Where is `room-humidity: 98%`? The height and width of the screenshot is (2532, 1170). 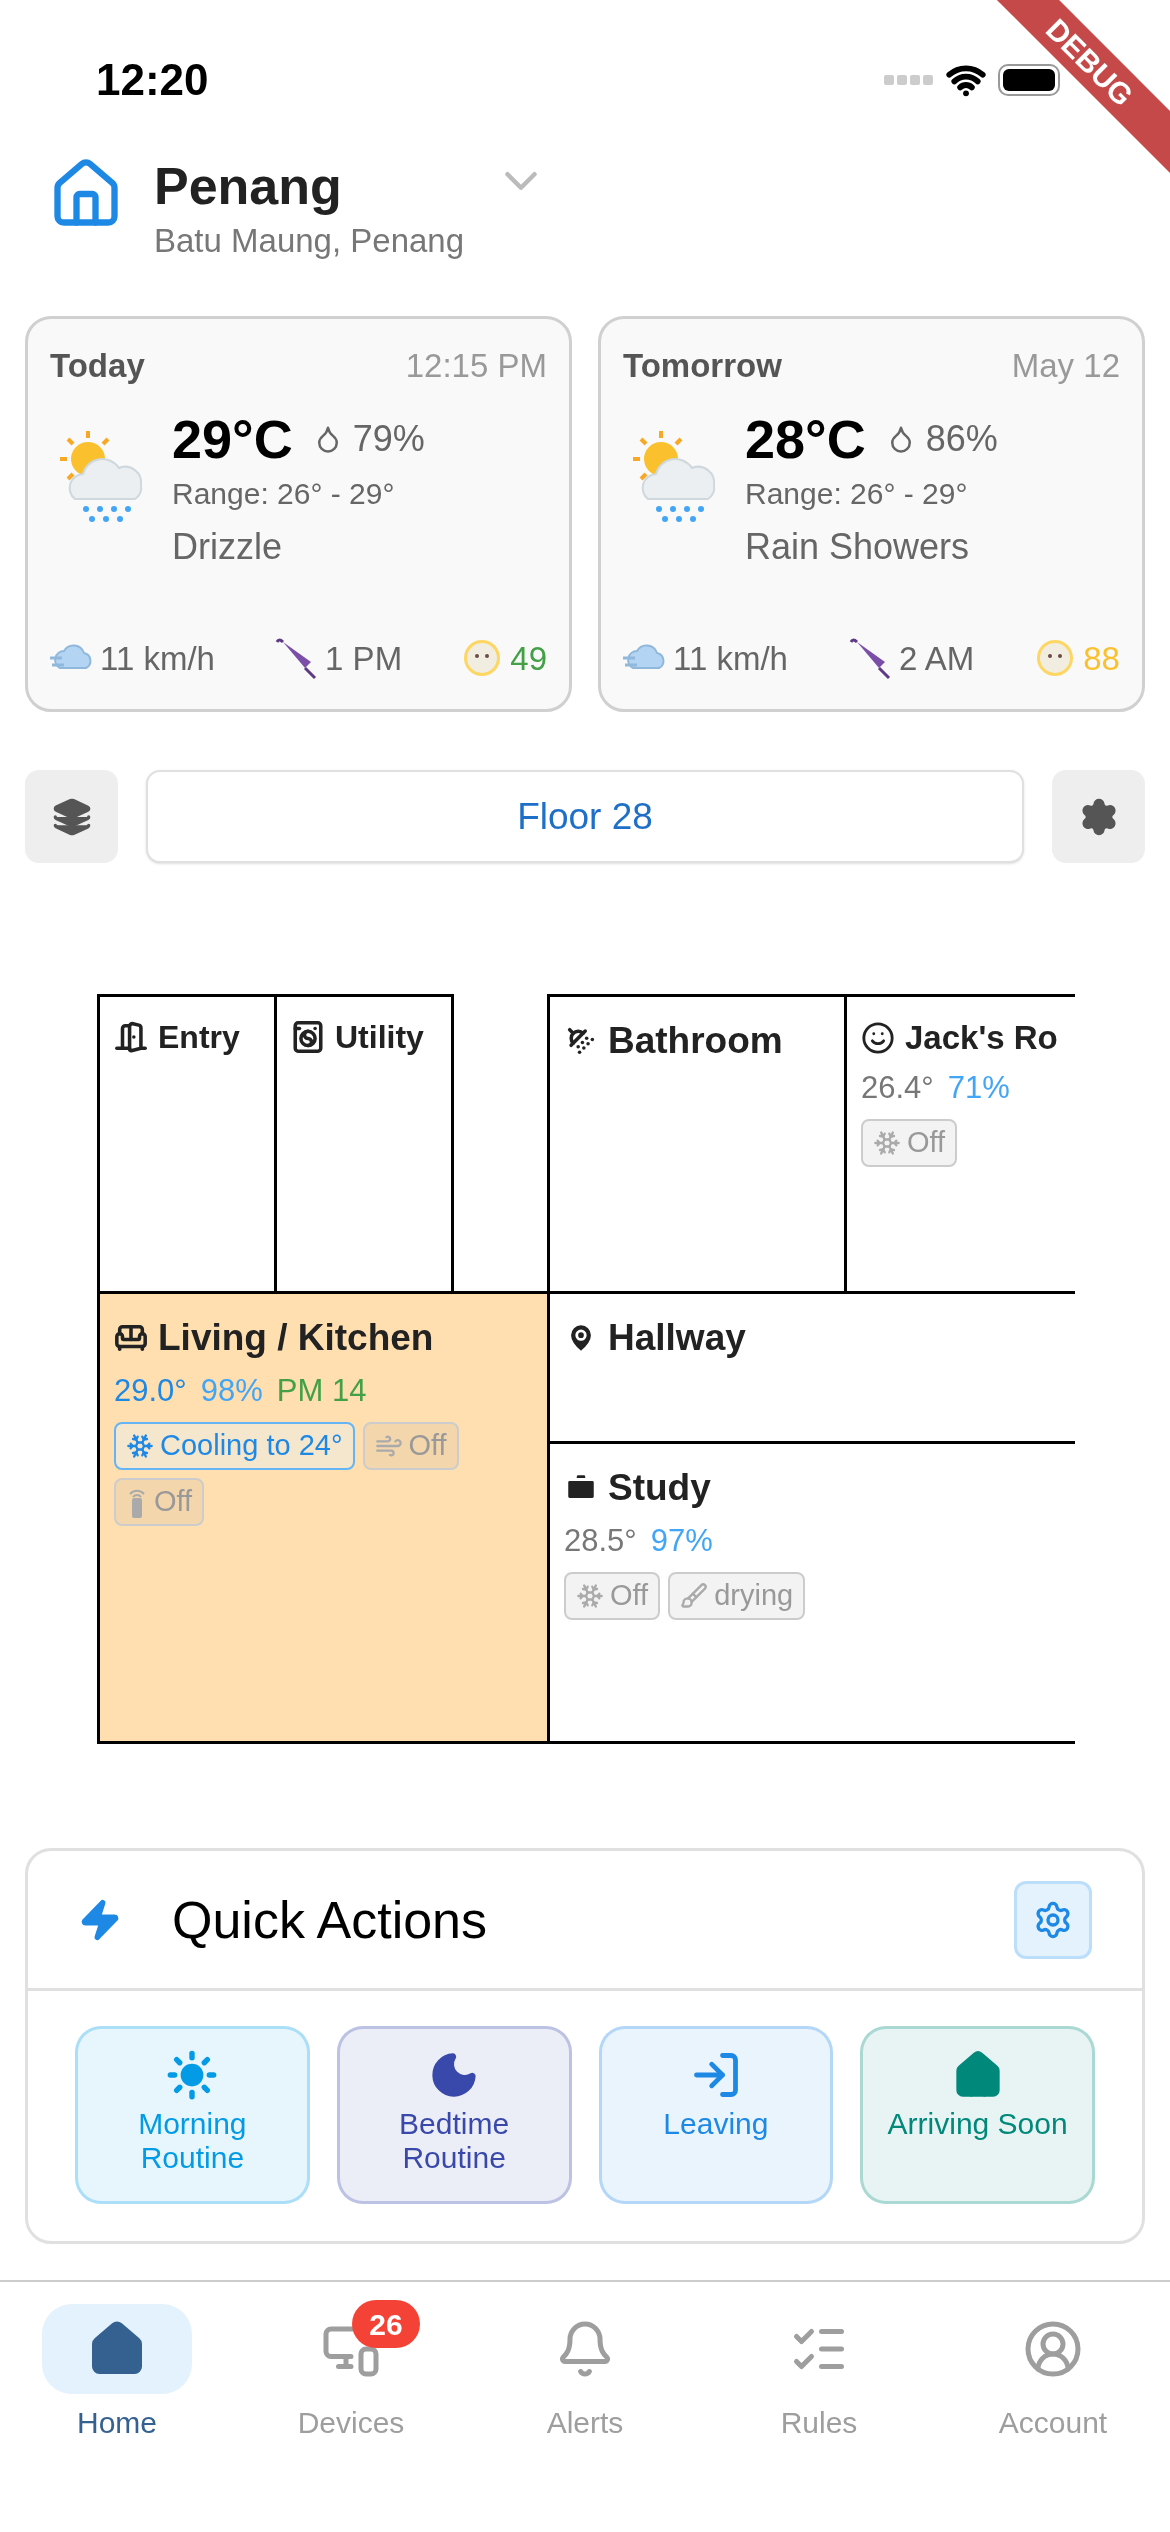
room-humidity: 98% is located at coordinates (231, 1390).